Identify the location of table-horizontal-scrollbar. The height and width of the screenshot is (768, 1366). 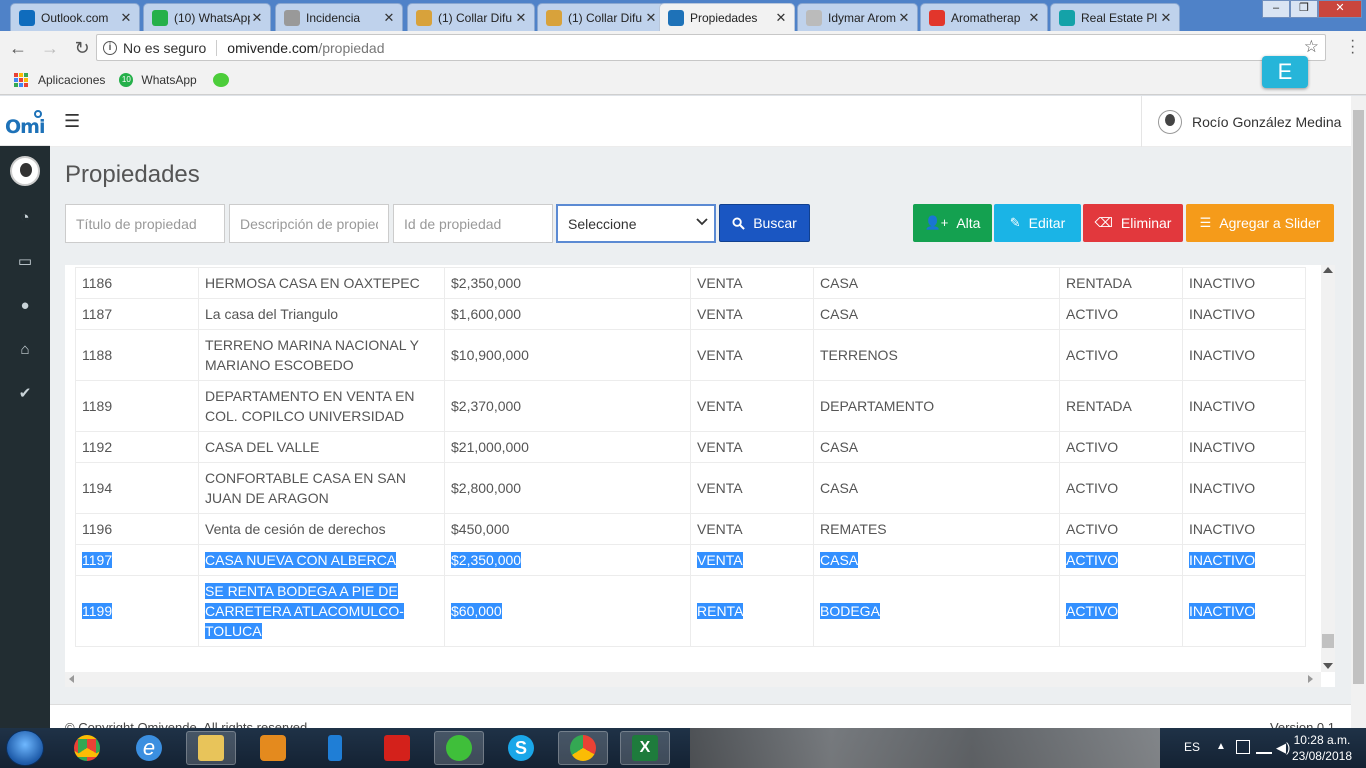
(693, 679).